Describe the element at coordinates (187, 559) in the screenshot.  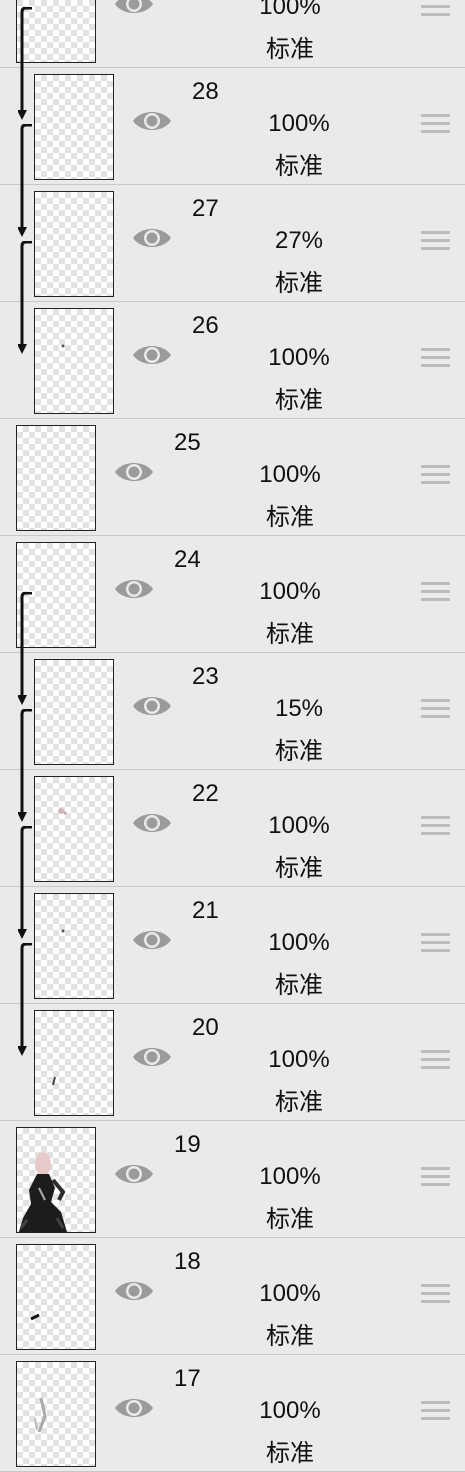
I see `layer-number: 24` at that location.